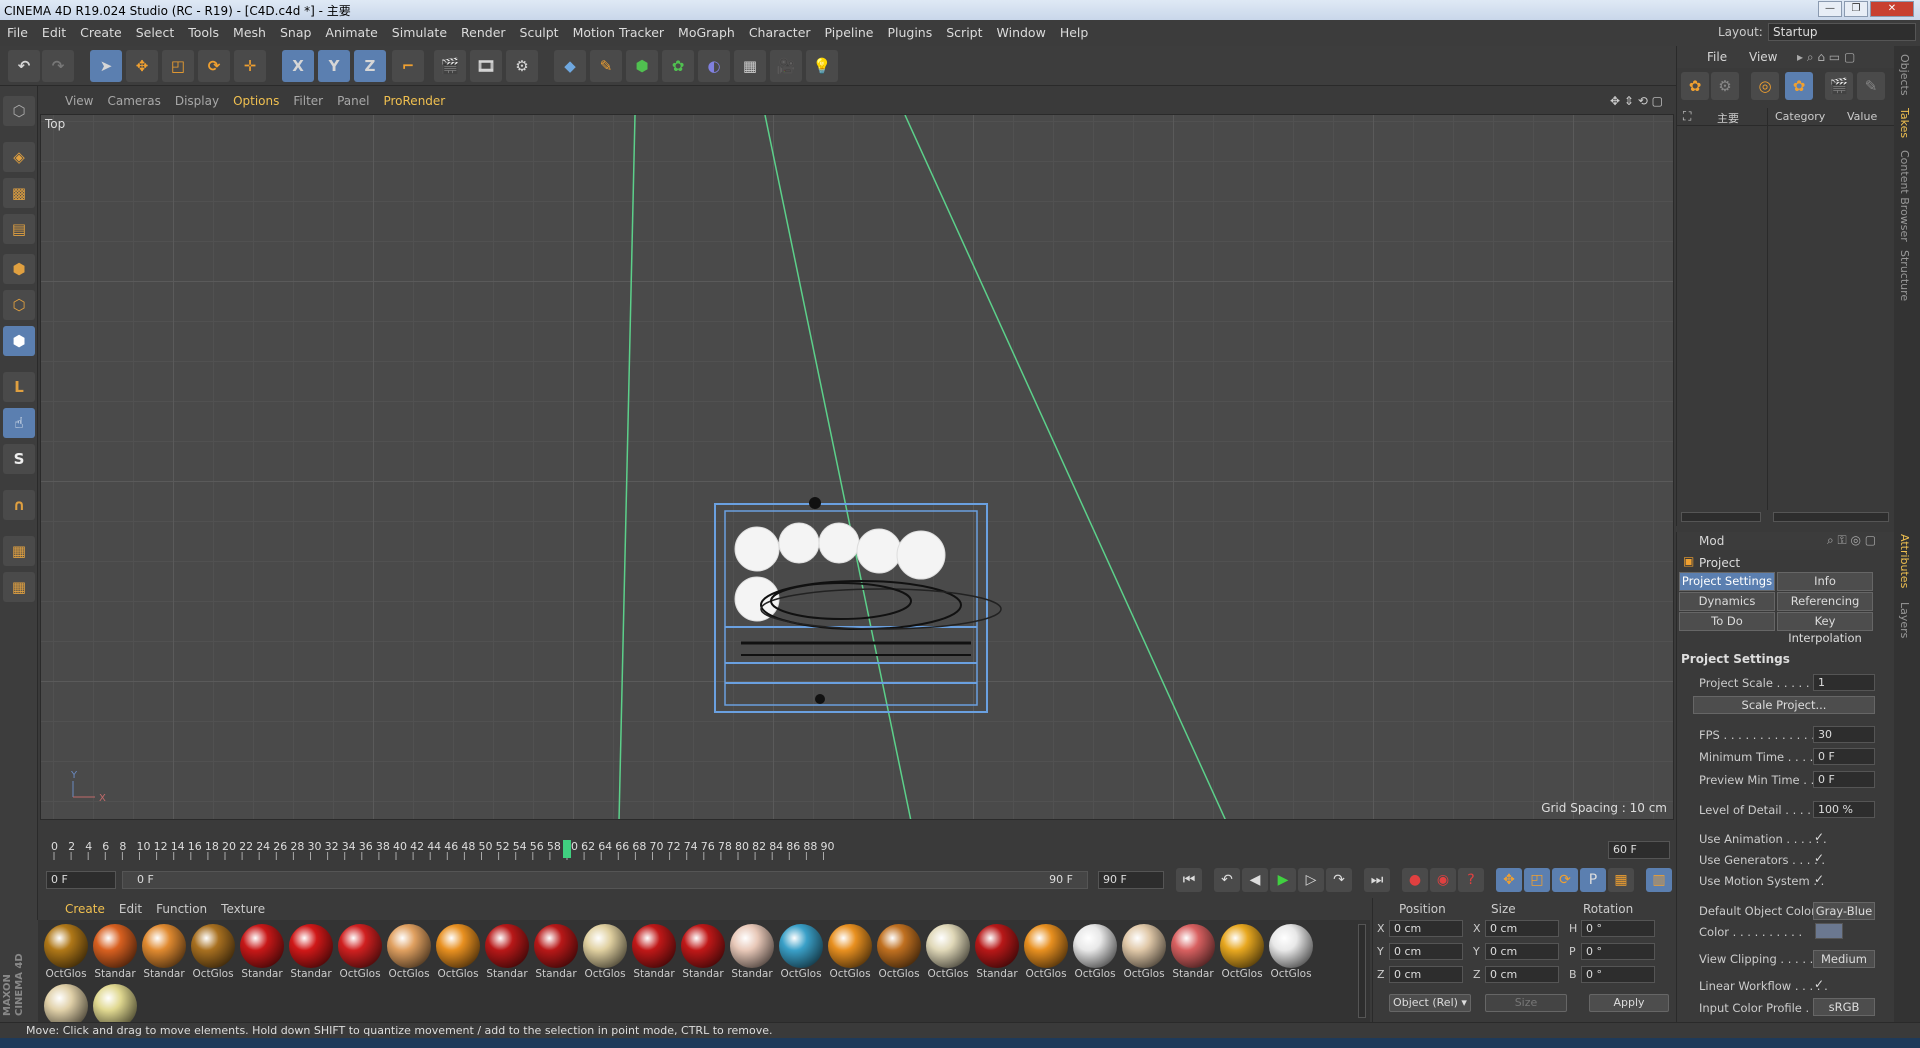 The width and height of the screenshot is (1920, 1048). What do you see at coordinates (249, 33) in the screenshot?
I see `menu-mesh: Mesh` at bounding box center [249, 33].